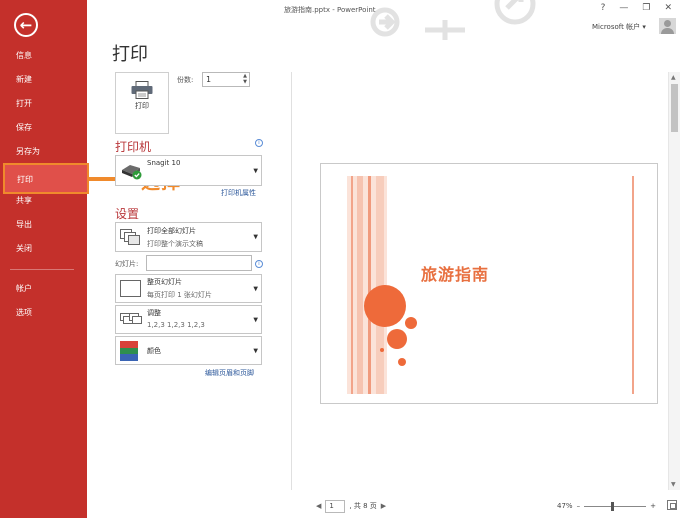 This screenshot has width=682, height=518. What do you see at coordinates (131, 318) in the screenshot?
I see `collate-icon` at bounding box center [131, 318].